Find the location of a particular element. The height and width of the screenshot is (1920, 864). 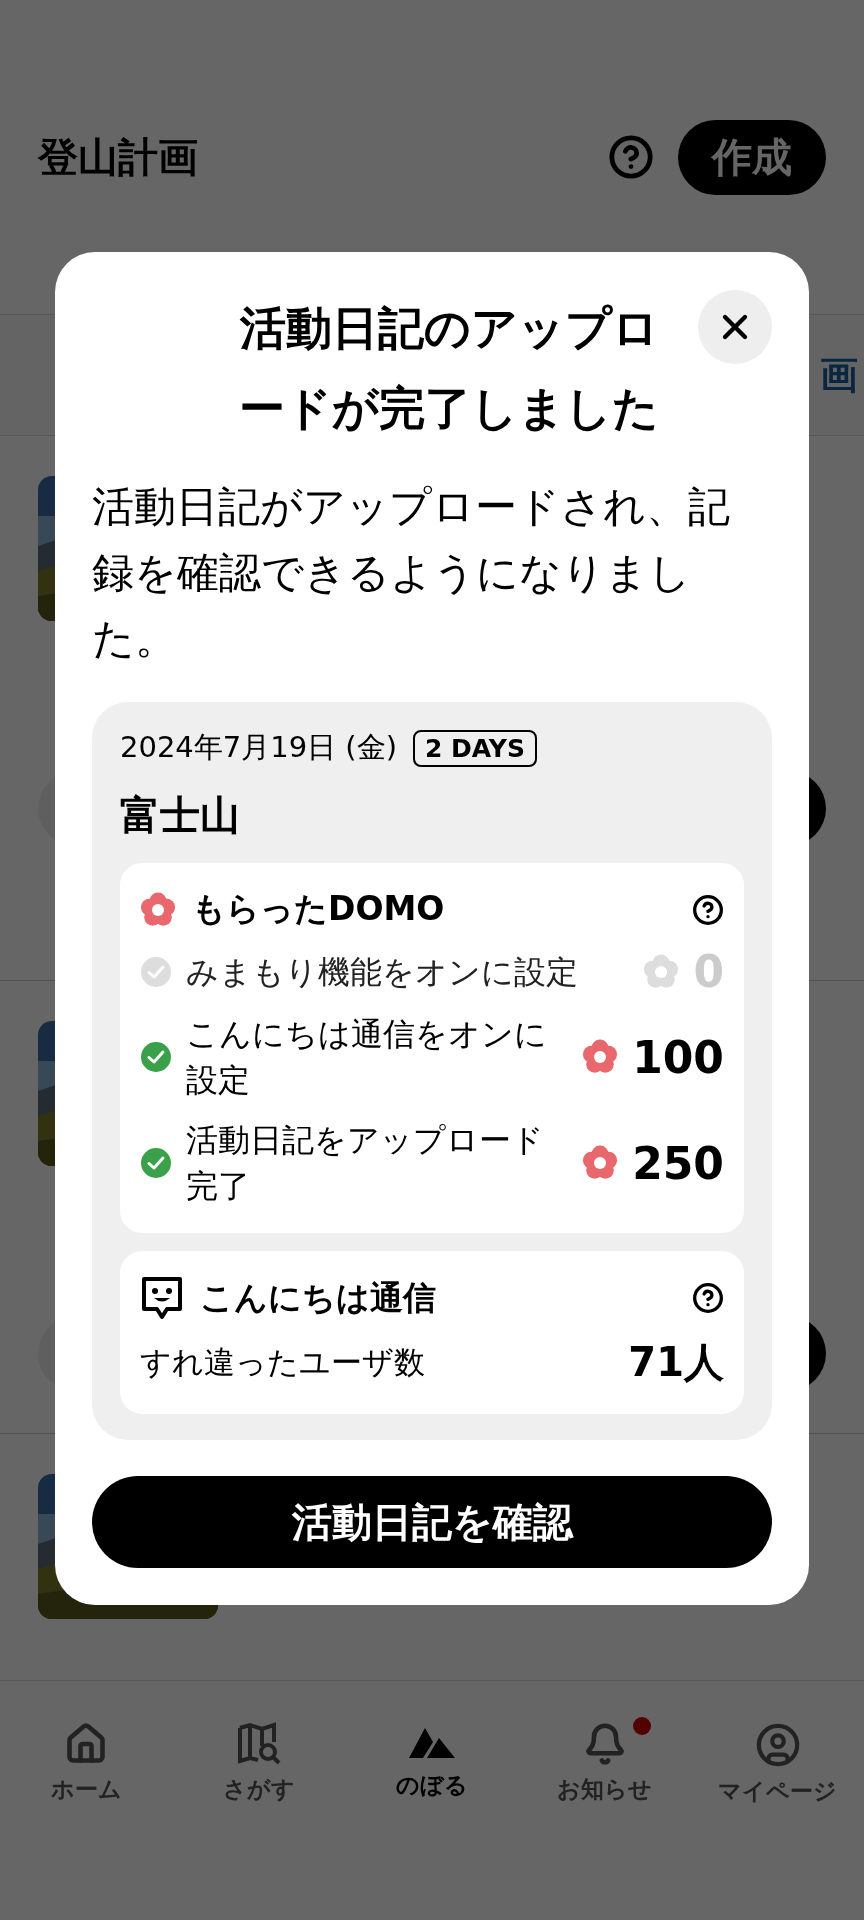

domo-item-label: みまもり機能をオンに設定 is located at coordinates (382, 972).